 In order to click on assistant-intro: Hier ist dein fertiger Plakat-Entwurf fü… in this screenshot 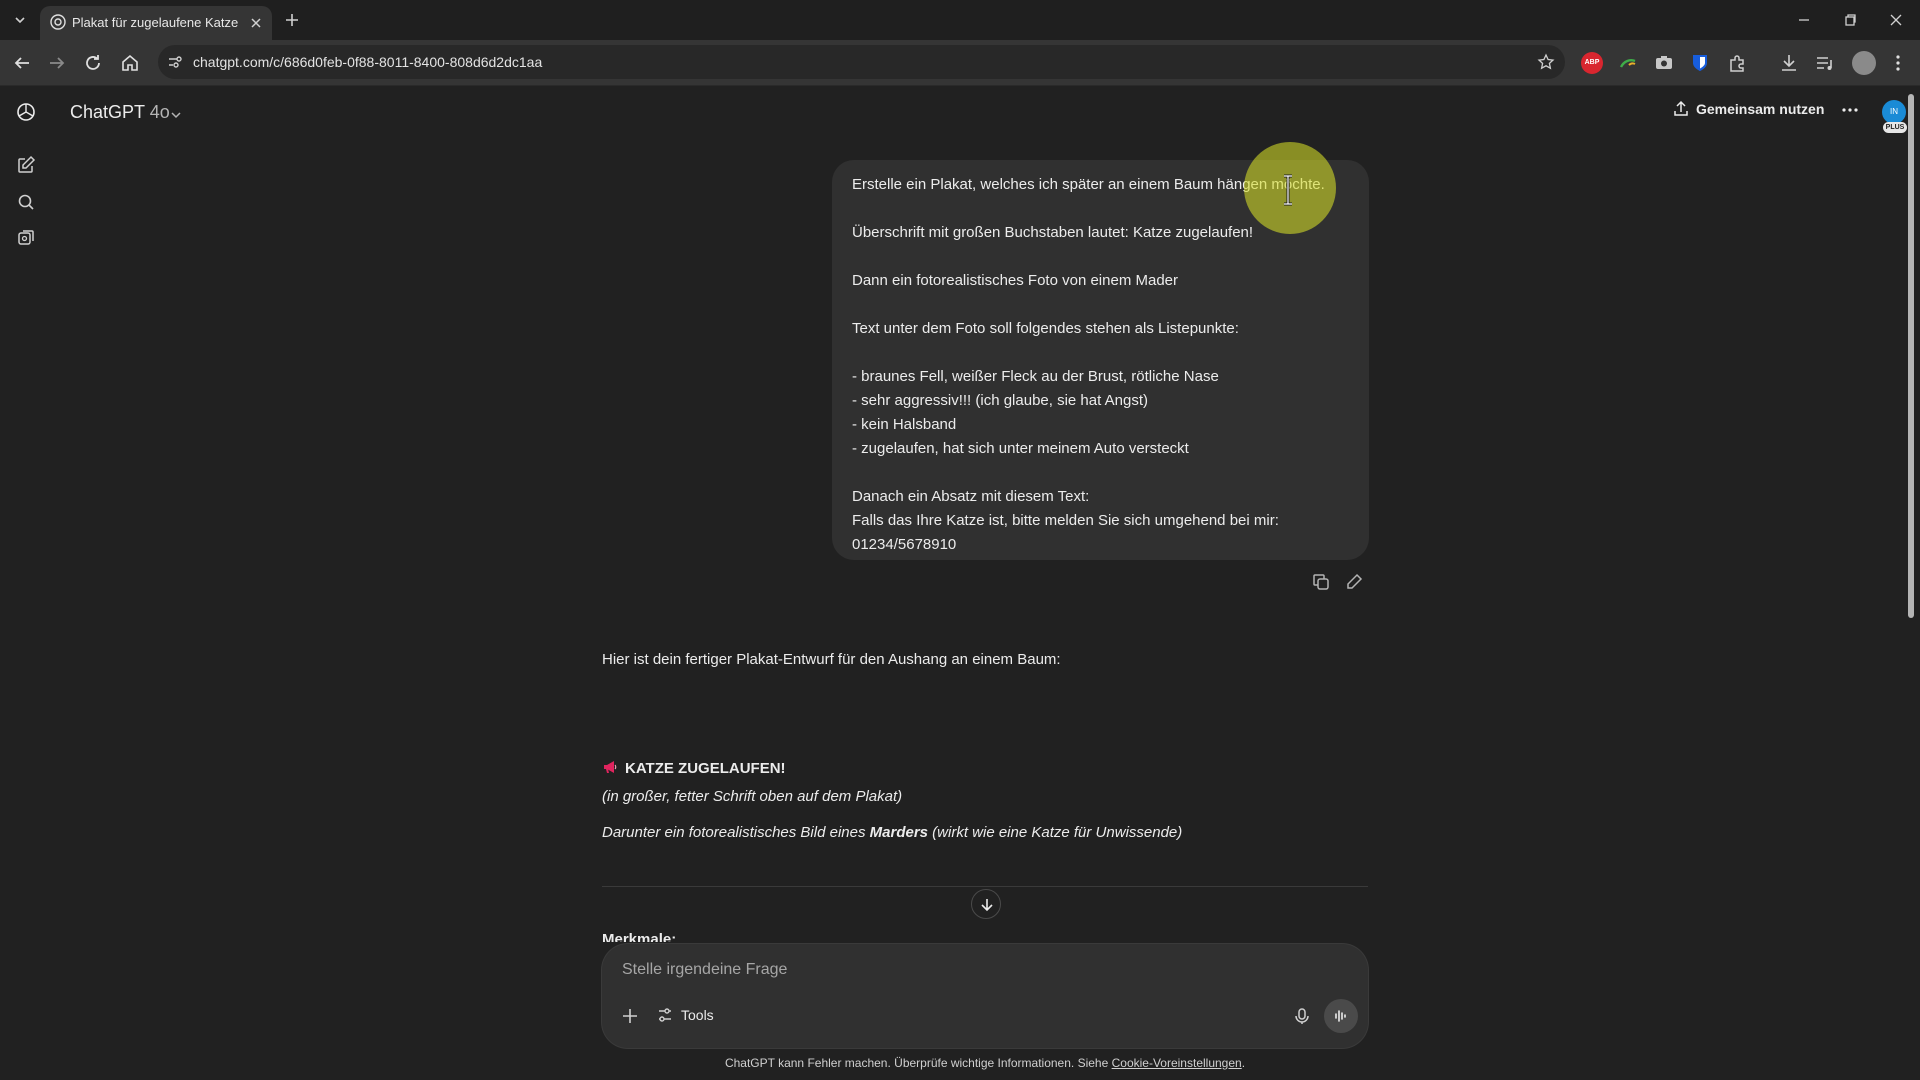, I will do `click(831, 659)`.